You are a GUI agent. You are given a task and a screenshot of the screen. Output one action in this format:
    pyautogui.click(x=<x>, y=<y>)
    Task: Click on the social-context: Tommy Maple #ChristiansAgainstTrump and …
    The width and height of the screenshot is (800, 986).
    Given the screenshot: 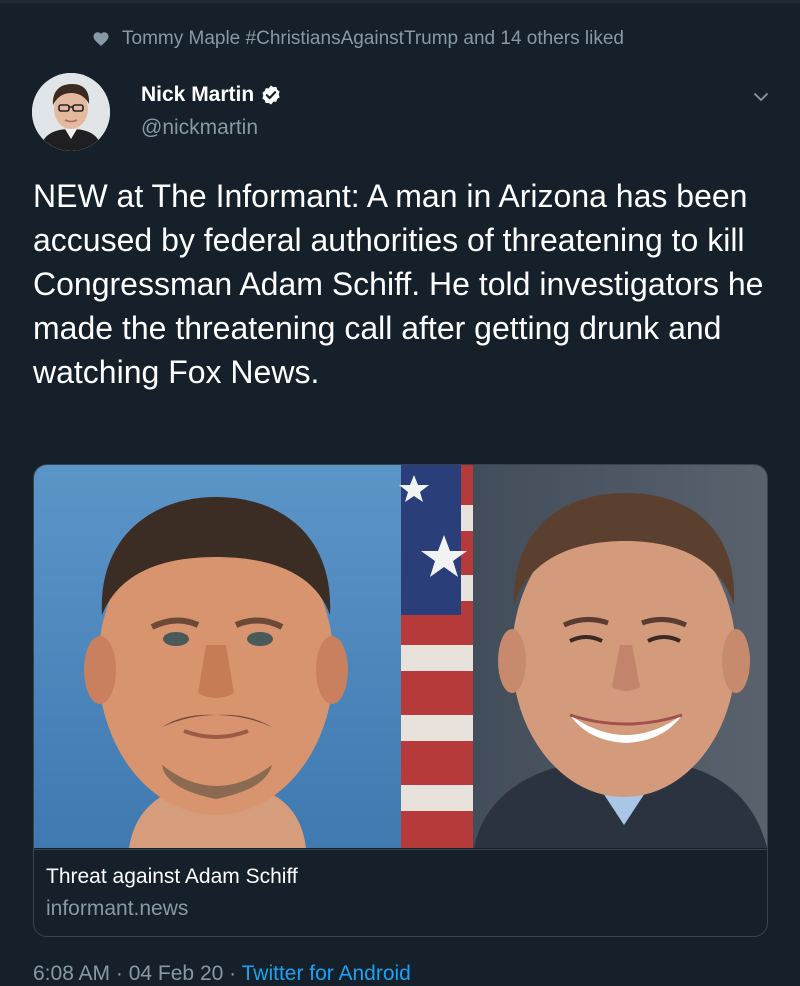 What is the action you would take?
    pyautogui.click(x=358, y=39)
    